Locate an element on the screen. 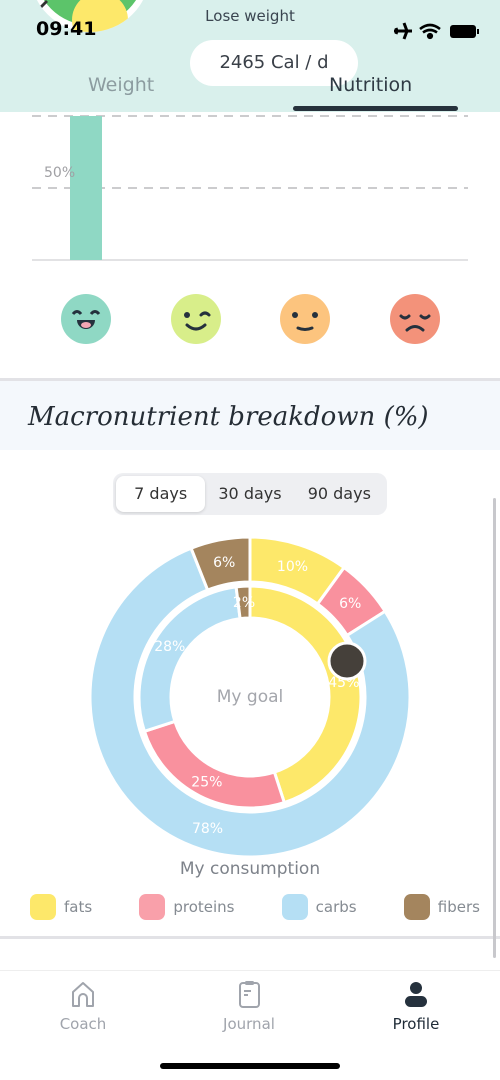 Image resolution: width=500 pixels, height=1080 pixels. legend-fibers: fibers is located at coordinates (441, 907).